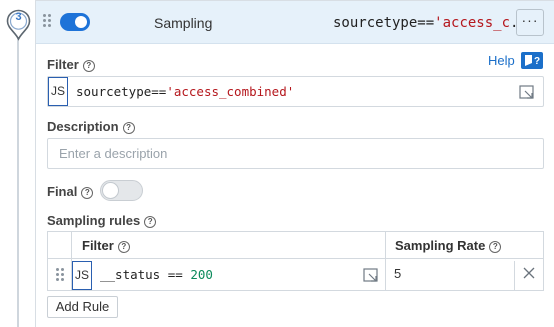  What do you see at coordinates (82, 307) in the screenshot?
I see `add-rule-button: Add Rule` at bounding box center [82, 307].